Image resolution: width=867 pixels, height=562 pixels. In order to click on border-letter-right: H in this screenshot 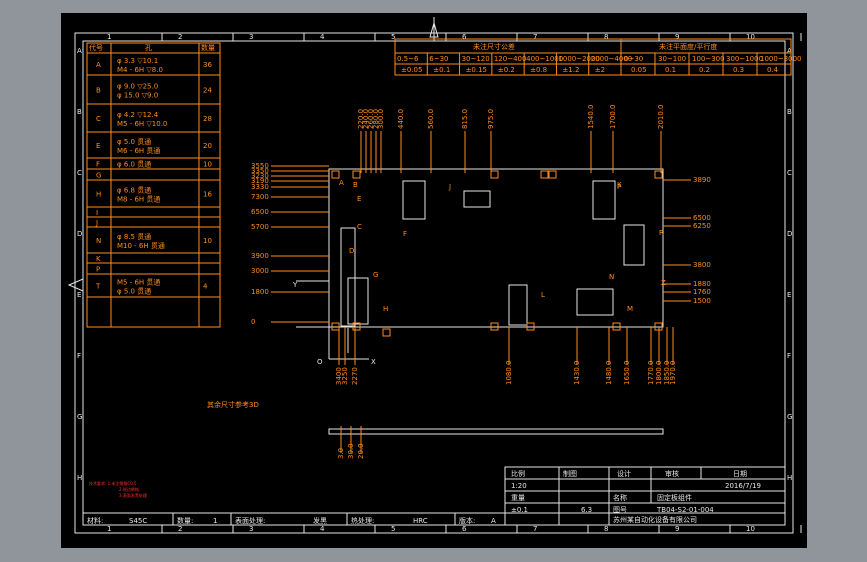, I will do `click(789, 478)`.